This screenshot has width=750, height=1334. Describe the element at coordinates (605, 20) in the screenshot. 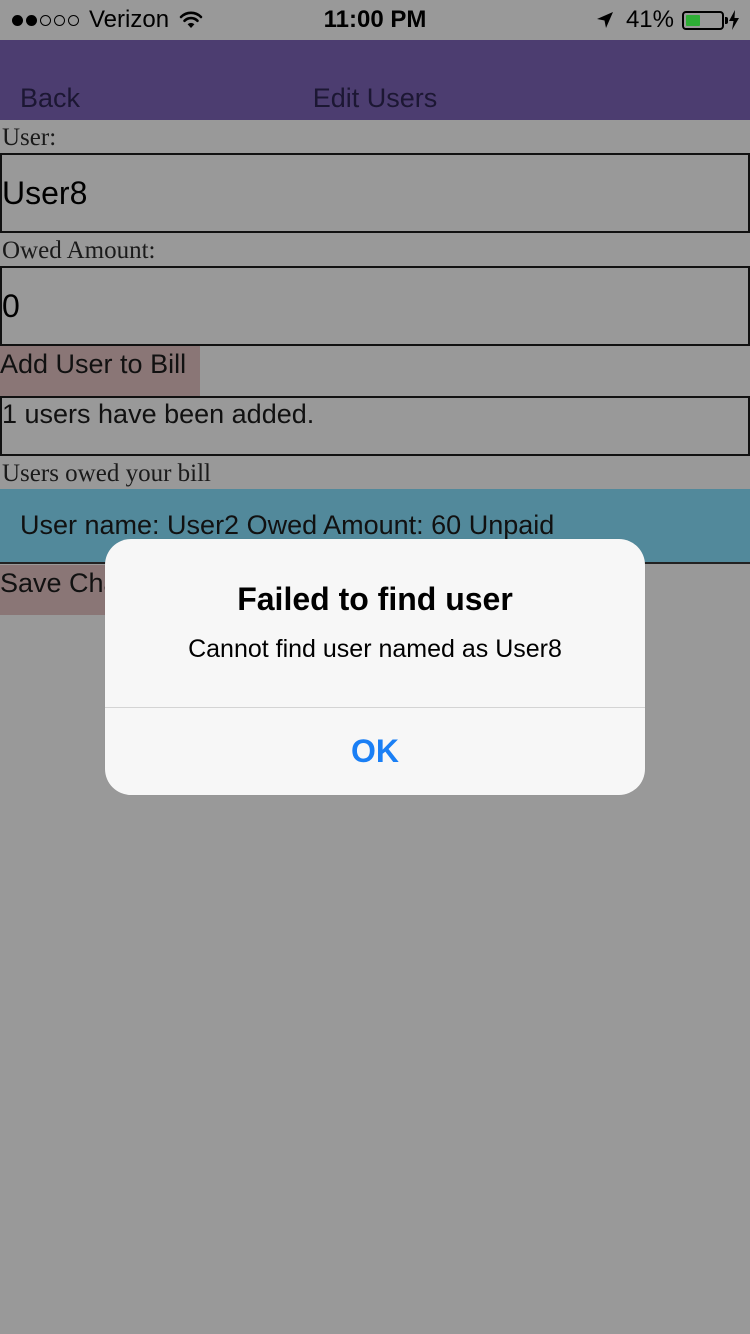

I see `location-arrow-icon` at that location.